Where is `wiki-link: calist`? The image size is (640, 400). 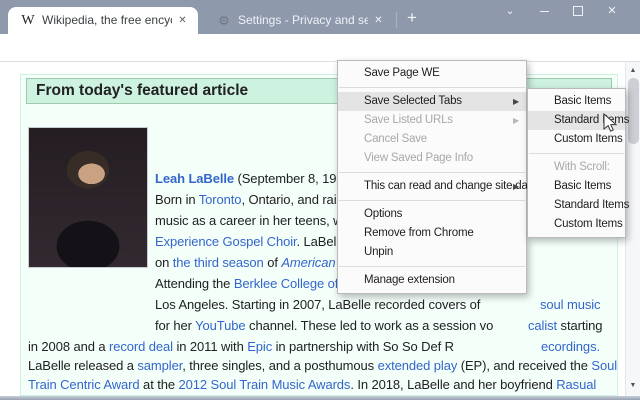 wiki-link: calist is located at coordinates (542, 325).